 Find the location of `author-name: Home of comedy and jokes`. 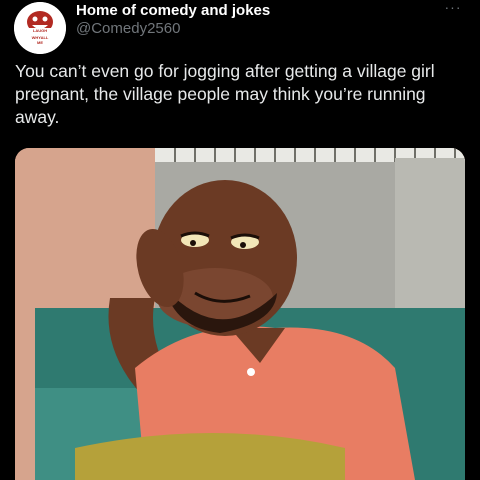

author-name: Home of comedy and jokes is located at coordinates (173, 10).